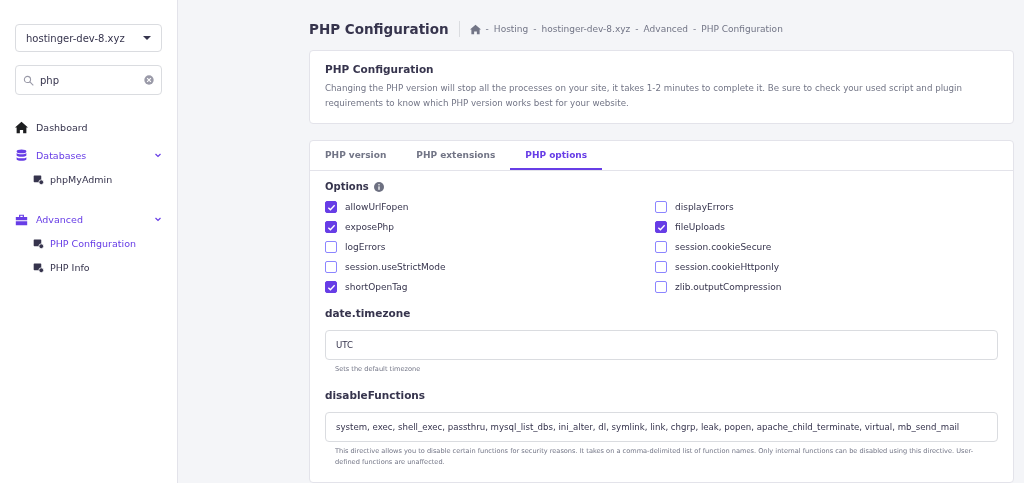  What do you see at coordinates (742, 29) in the screenshot?
I see `breadcrumb-link: PHP Configuration` at bounding box center [742, 29].